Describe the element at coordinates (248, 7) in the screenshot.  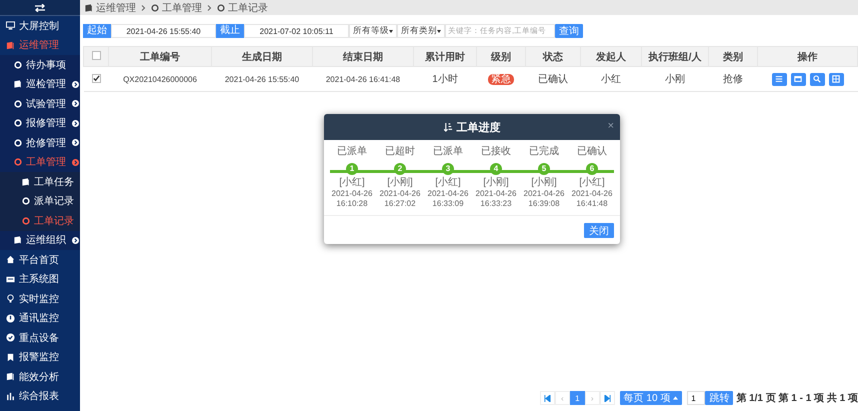
I see `breadcrumb-link: 工单记录` at that location.